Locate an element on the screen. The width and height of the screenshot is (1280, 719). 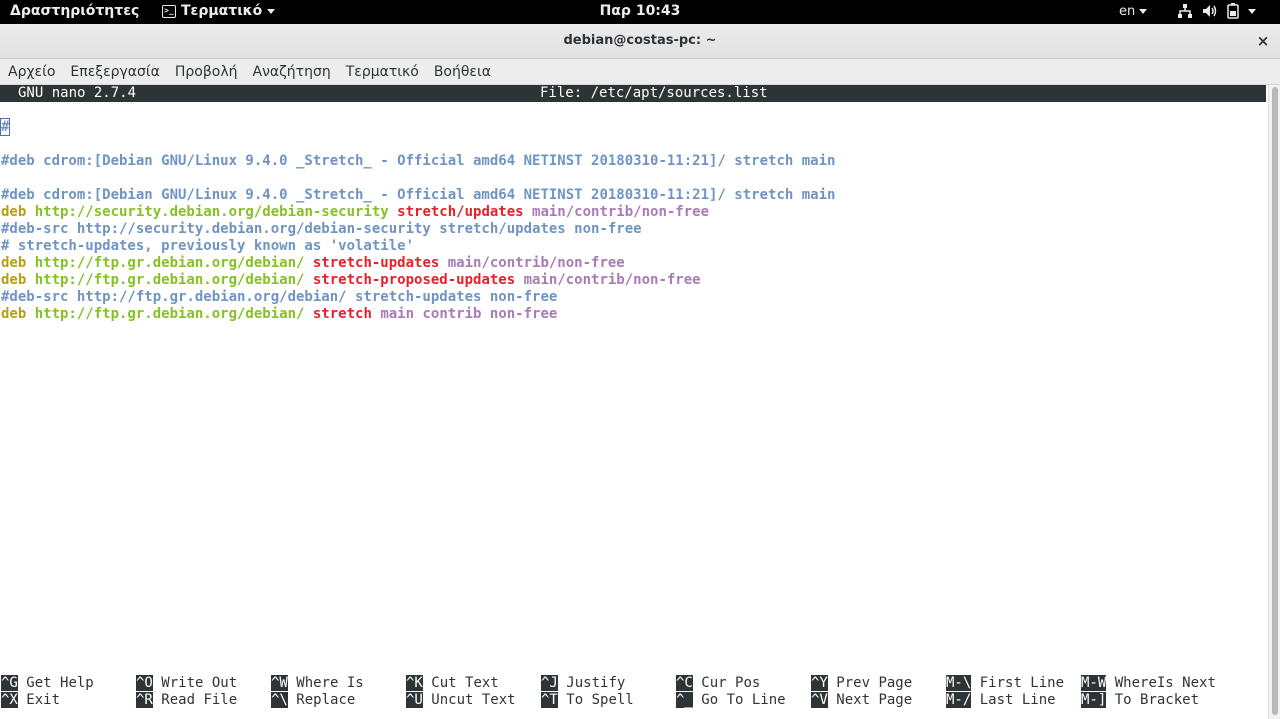
shortcut-key: ^T is located at coordinates (549, 700).